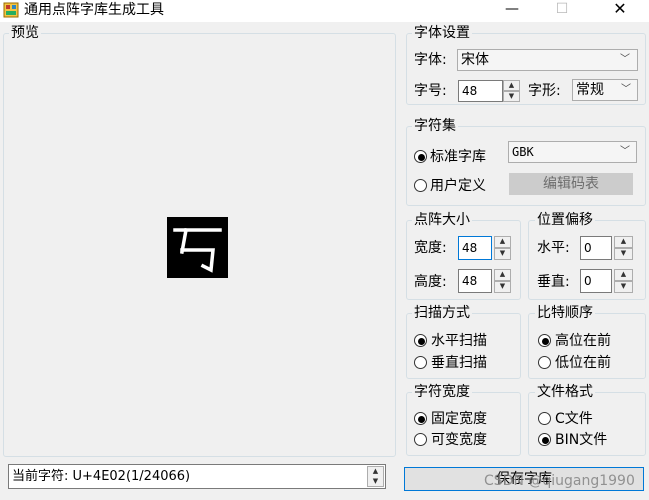  Describe the element at coordinates (430, 282) in the screenshot. I see `height-label: 高度:` at that location.